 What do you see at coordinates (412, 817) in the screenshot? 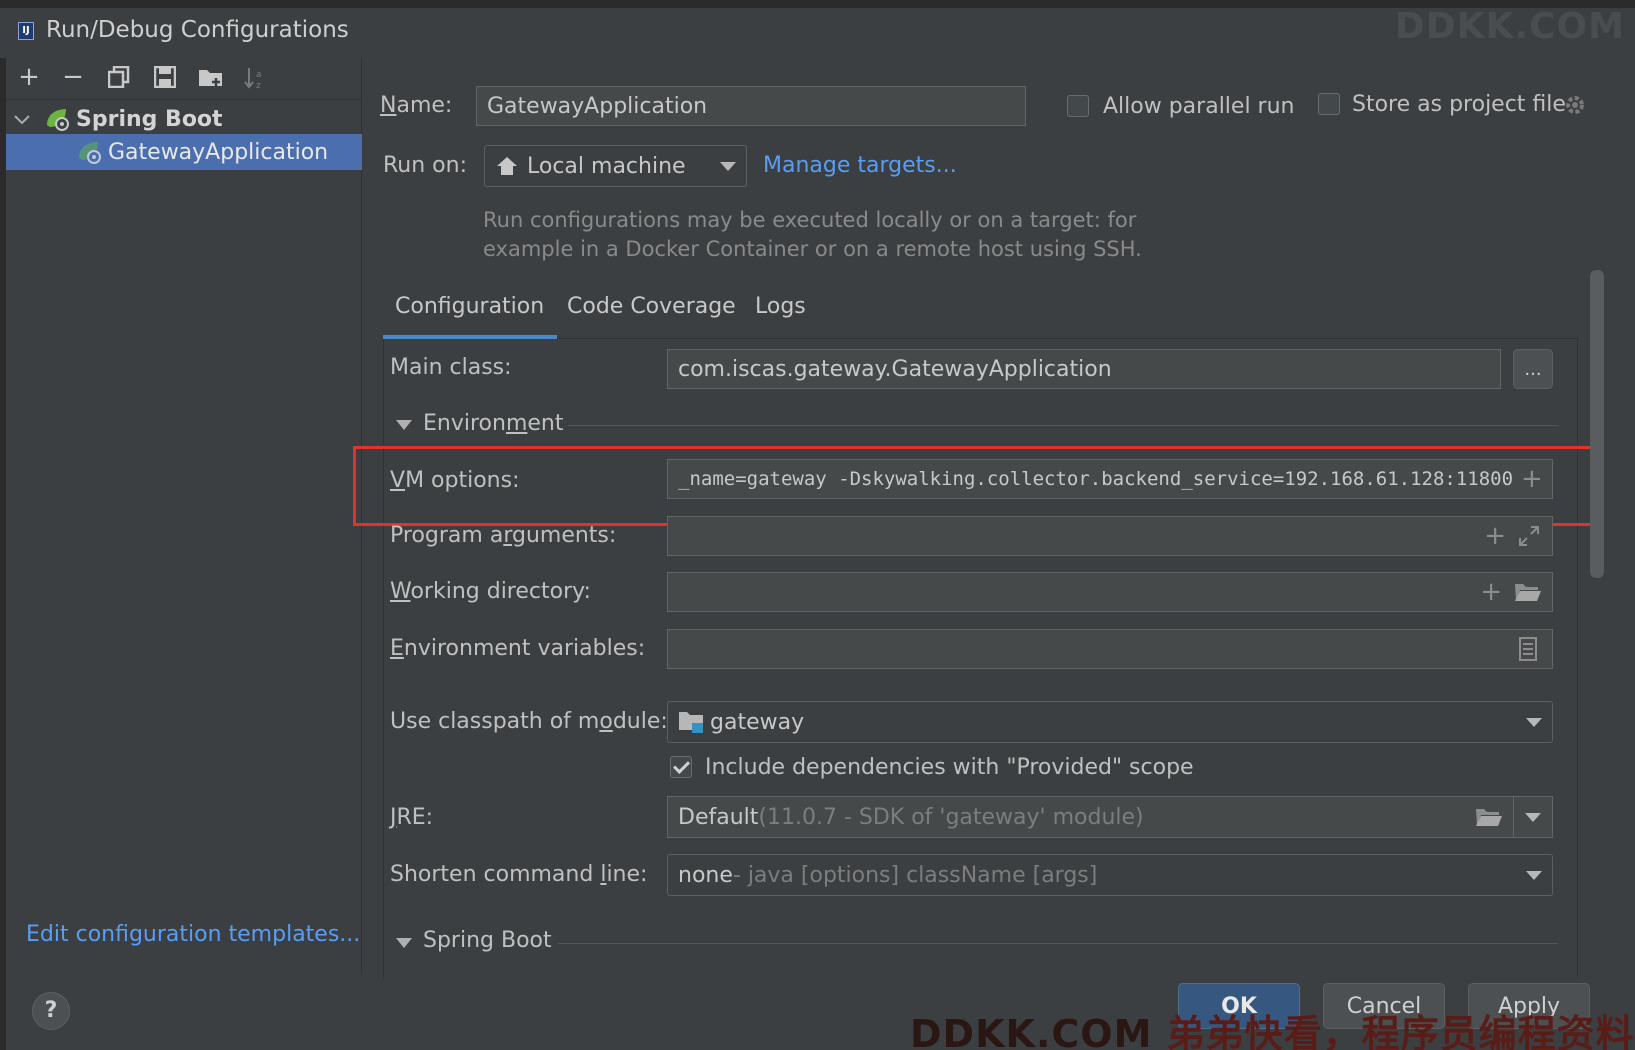
I see `jre-label: JRE:` at bounding box center [412, 817].